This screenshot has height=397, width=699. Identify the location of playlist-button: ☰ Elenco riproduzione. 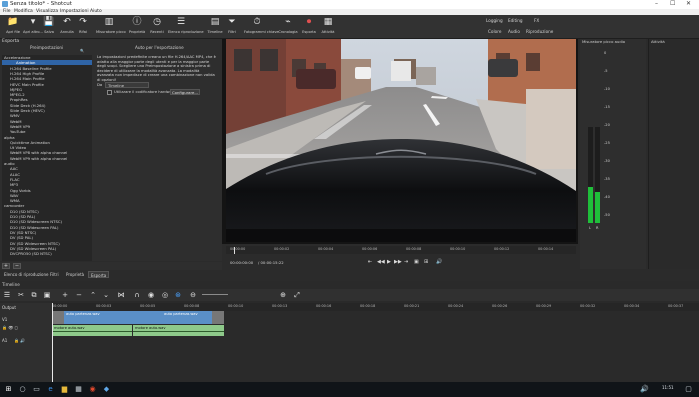
(186, 27).